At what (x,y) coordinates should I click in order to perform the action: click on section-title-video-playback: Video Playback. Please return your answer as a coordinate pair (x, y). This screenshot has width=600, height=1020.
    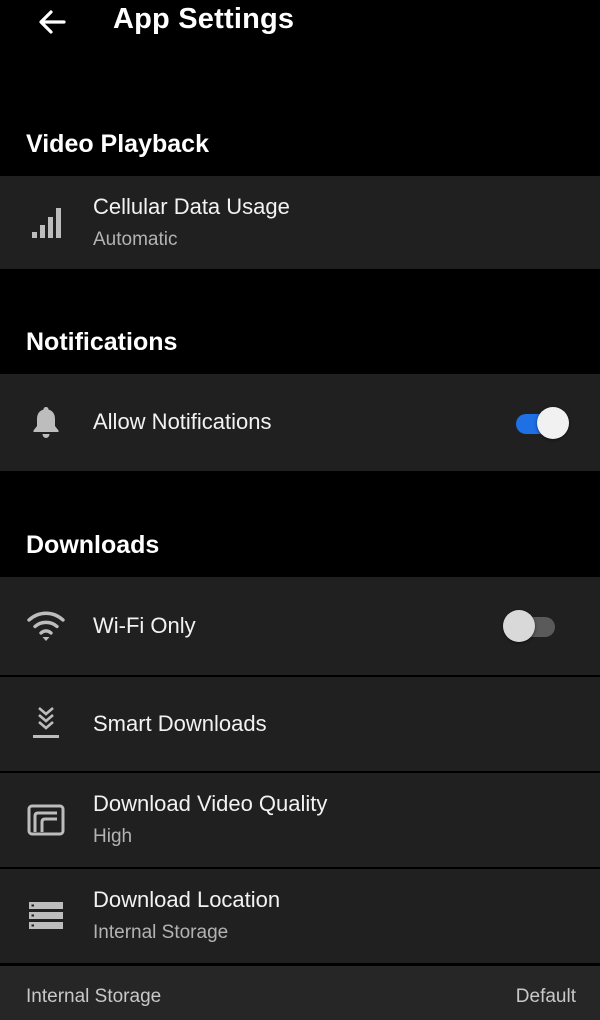
    Looking at the image, I should click on (117, 144).